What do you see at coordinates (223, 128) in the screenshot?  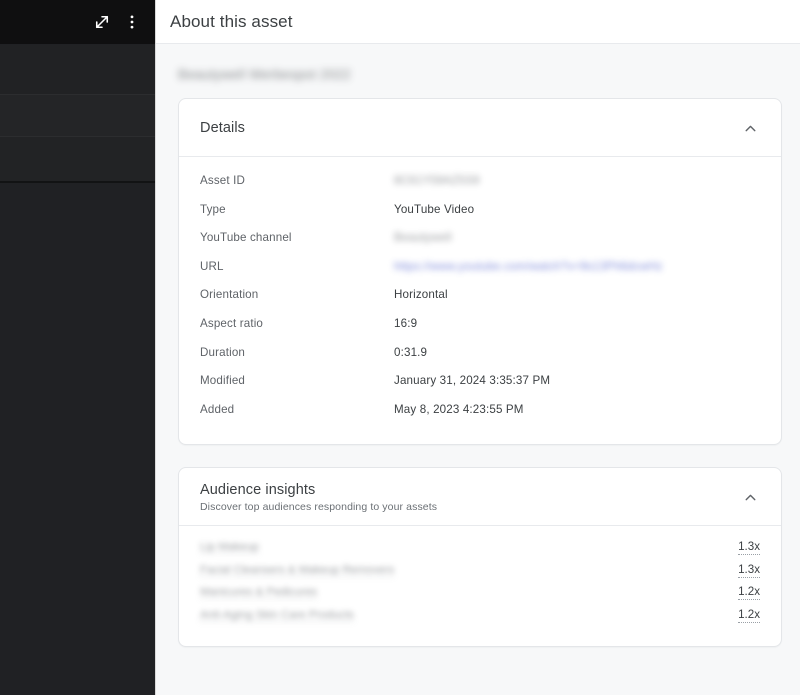 I see `details-card-title: Details` at bounding box center [223, 128].